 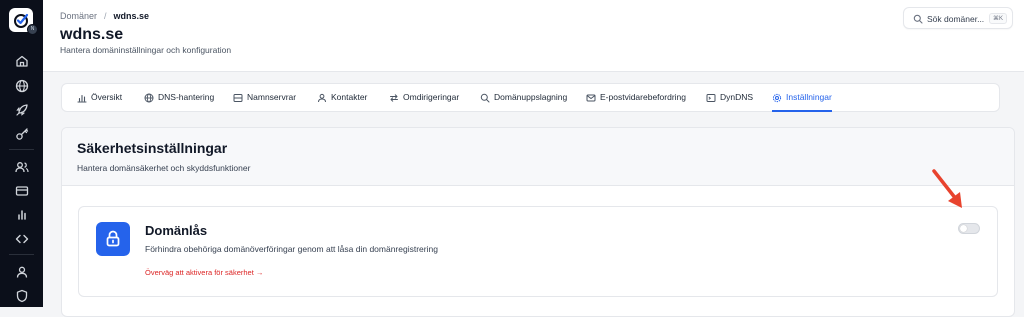 What do you see at coordinates (152, 148) in the screenshot?
I see `panel-title: Säkerhetsinställningar` at bounding box center [152, 148].